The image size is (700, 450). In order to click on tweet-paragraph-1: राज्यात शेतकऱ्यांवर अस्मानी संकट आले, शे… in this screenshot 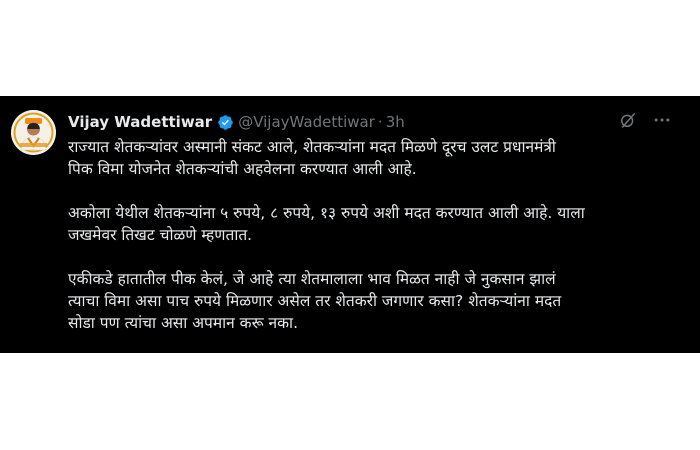, I will do `click(378, 158)`.